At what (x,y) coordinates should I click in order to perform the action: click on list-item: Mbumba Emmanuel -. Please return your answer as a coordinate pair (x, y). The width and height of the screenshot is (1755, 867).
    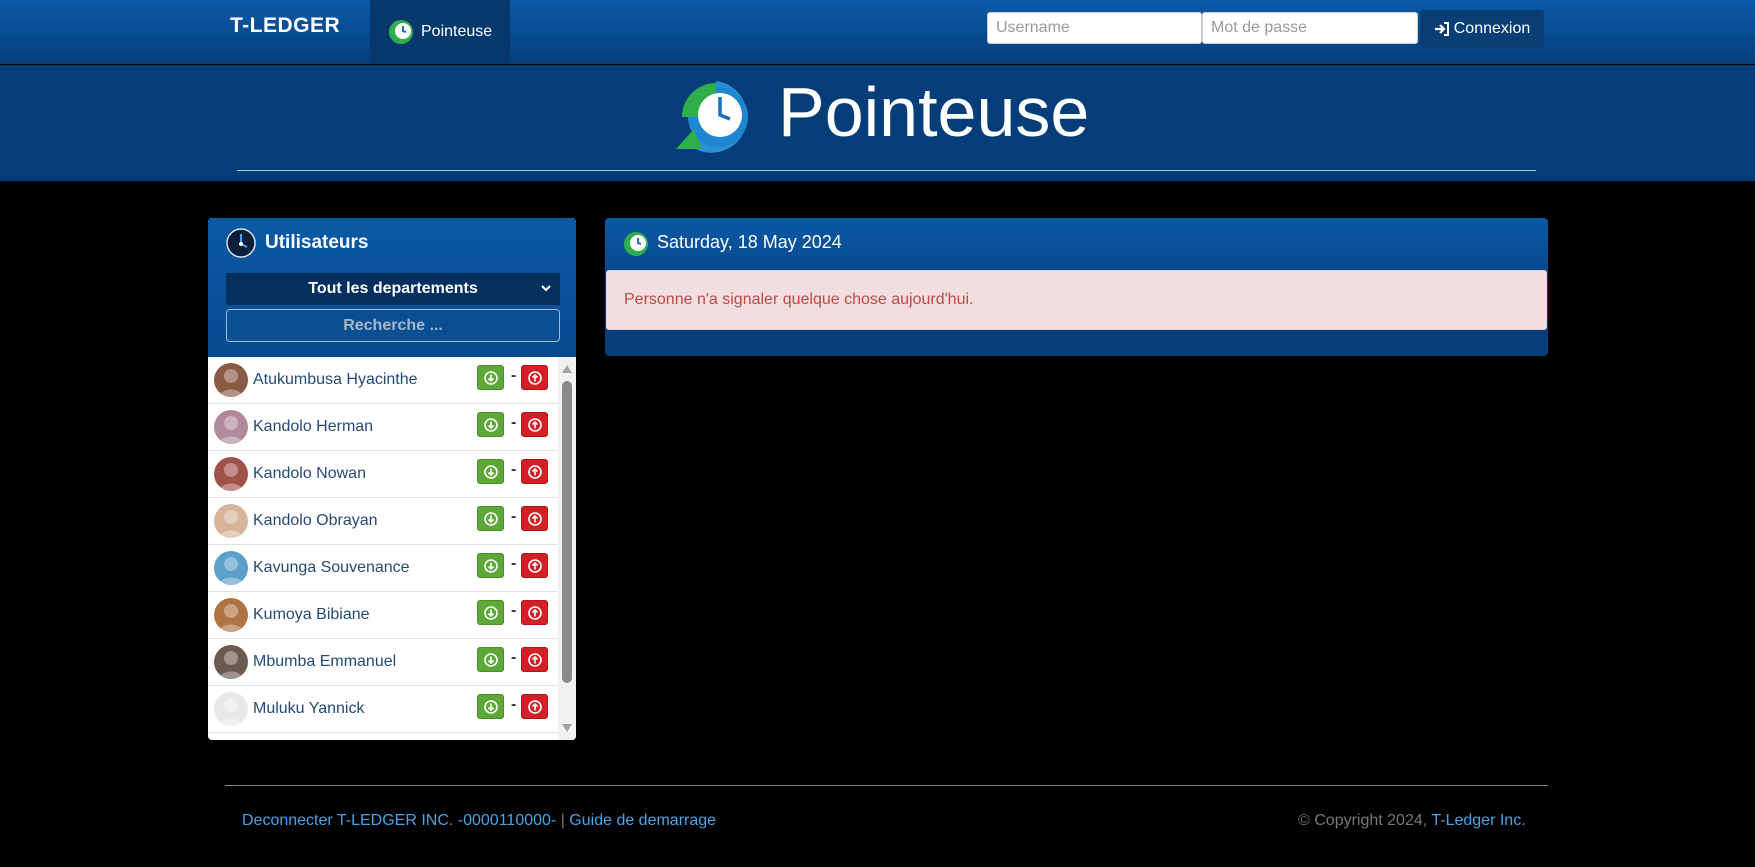
    Looking at the image, I should click on (383, 662).